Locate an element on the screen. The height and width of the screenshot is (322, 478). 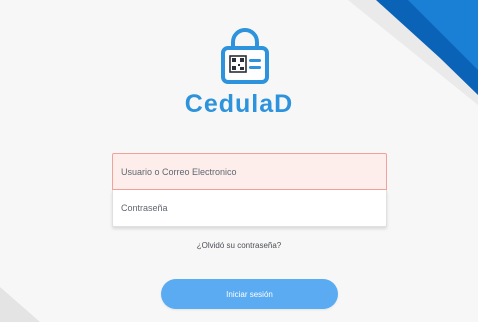
id-card-lock-icon is located at coordinates (245, 56).